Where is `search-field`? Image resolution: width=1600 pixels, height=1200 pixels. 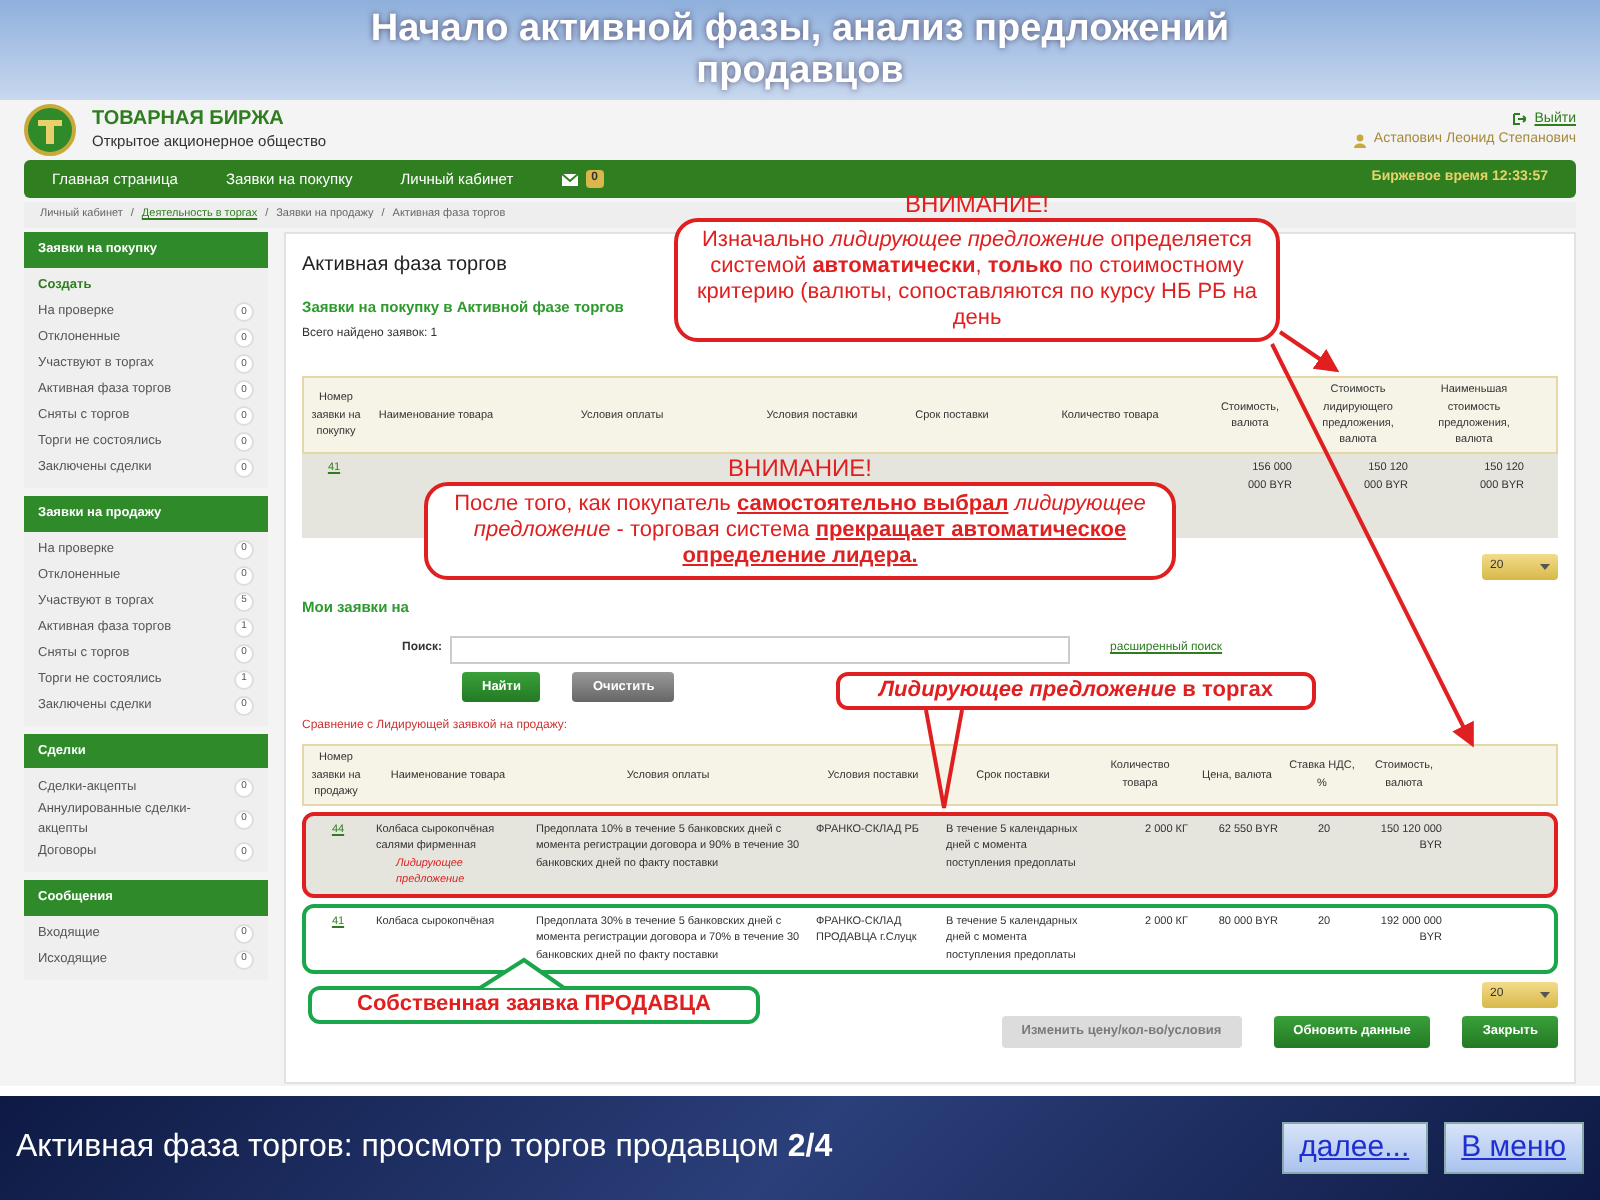
search-field is located at coordinates (760, 649).